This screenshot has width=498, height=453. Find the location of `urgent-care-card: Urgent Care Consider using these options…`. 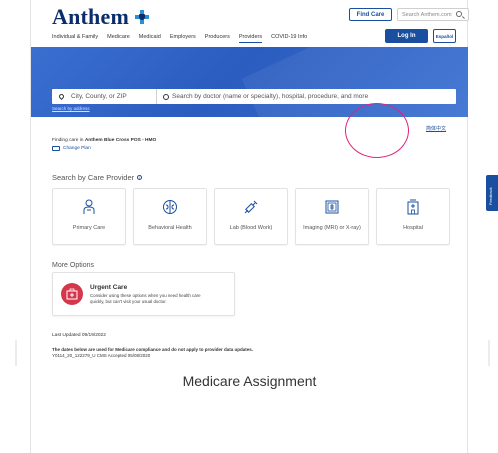

urgent-care-card: Urgent Care Consider using these options… is located at coordinates (143, 294).